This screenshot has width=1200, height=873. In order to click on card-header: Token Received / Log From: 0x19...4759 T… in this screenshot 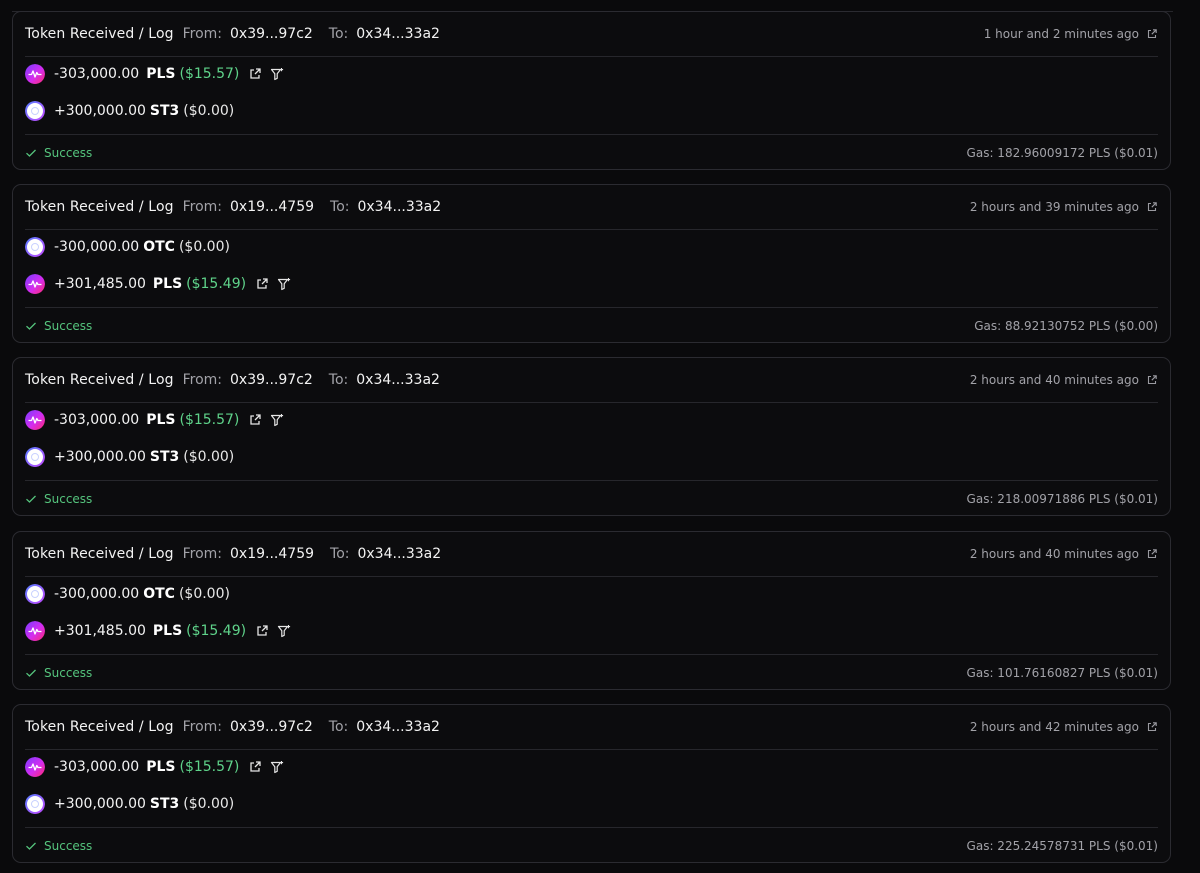, I will do `click(591, 554)`.